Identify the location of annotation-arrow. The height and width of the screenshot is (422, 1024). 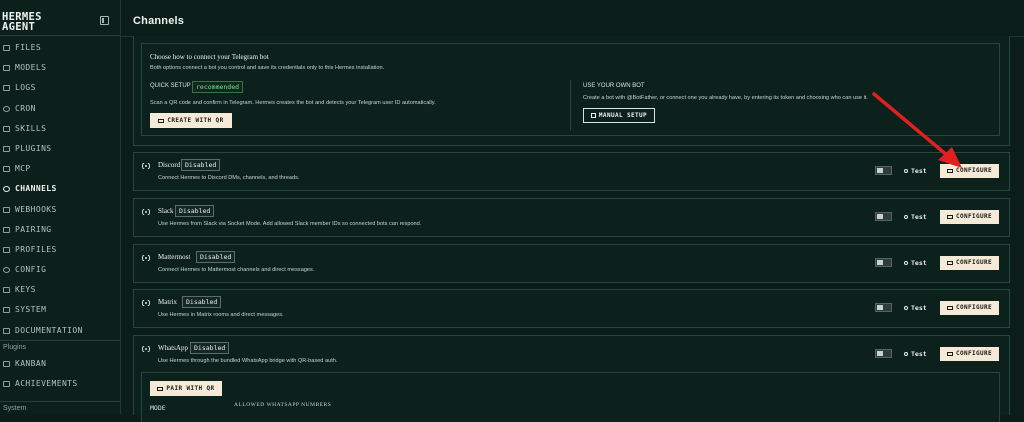
(917, 130).